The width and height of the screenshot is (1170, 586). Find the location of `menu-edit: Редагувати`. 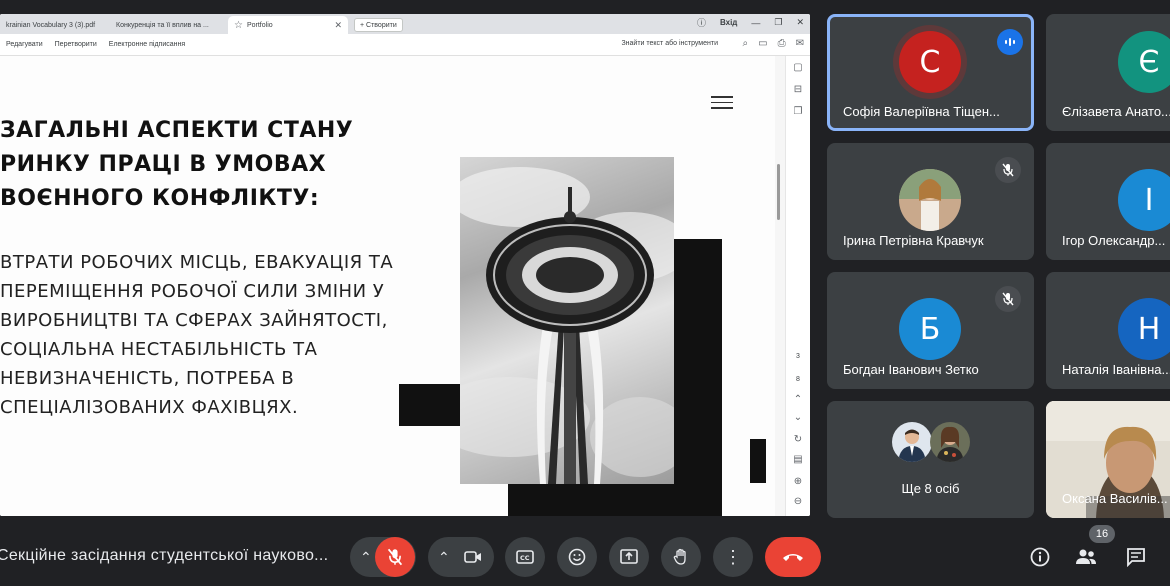

menu-edit: Редагувати is located at coordinates (24, 44).